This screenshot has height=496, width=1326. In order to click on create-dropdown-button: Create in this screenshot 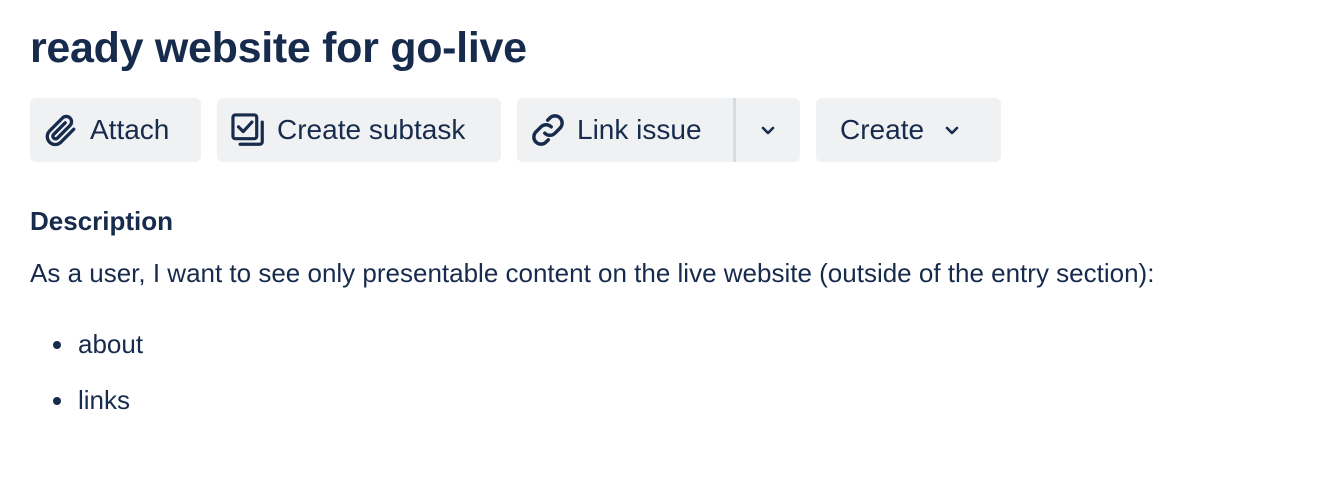, I will do `click(908, 130)`.